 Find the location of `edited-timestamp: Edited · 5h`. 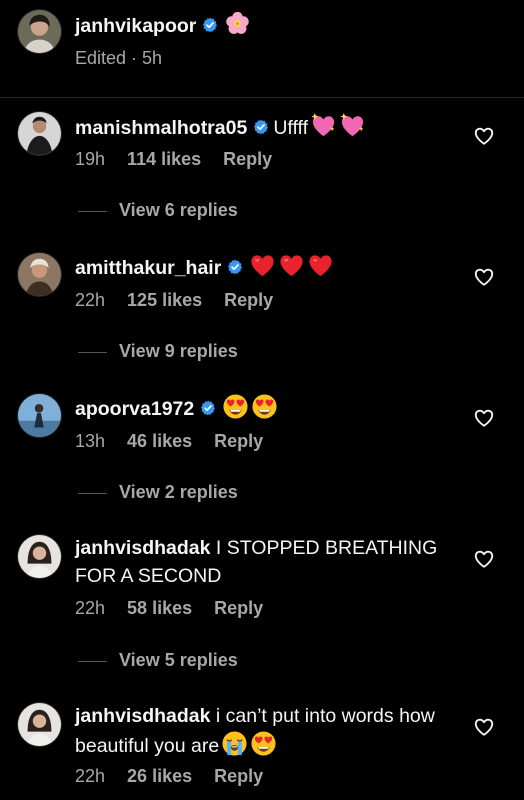

edited-timestamp: Edited · 5h is located at coordinates (119, 58).